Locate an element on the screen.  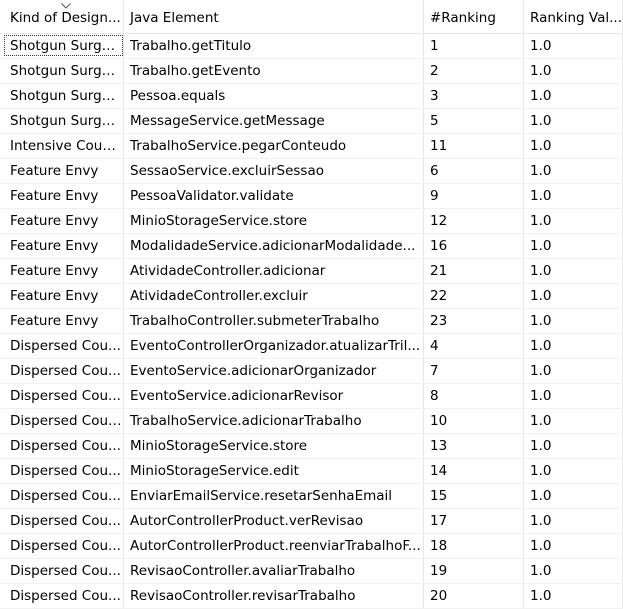
cell-java-element: AtividadeController.adicionar is located at coordinates (274, 271).